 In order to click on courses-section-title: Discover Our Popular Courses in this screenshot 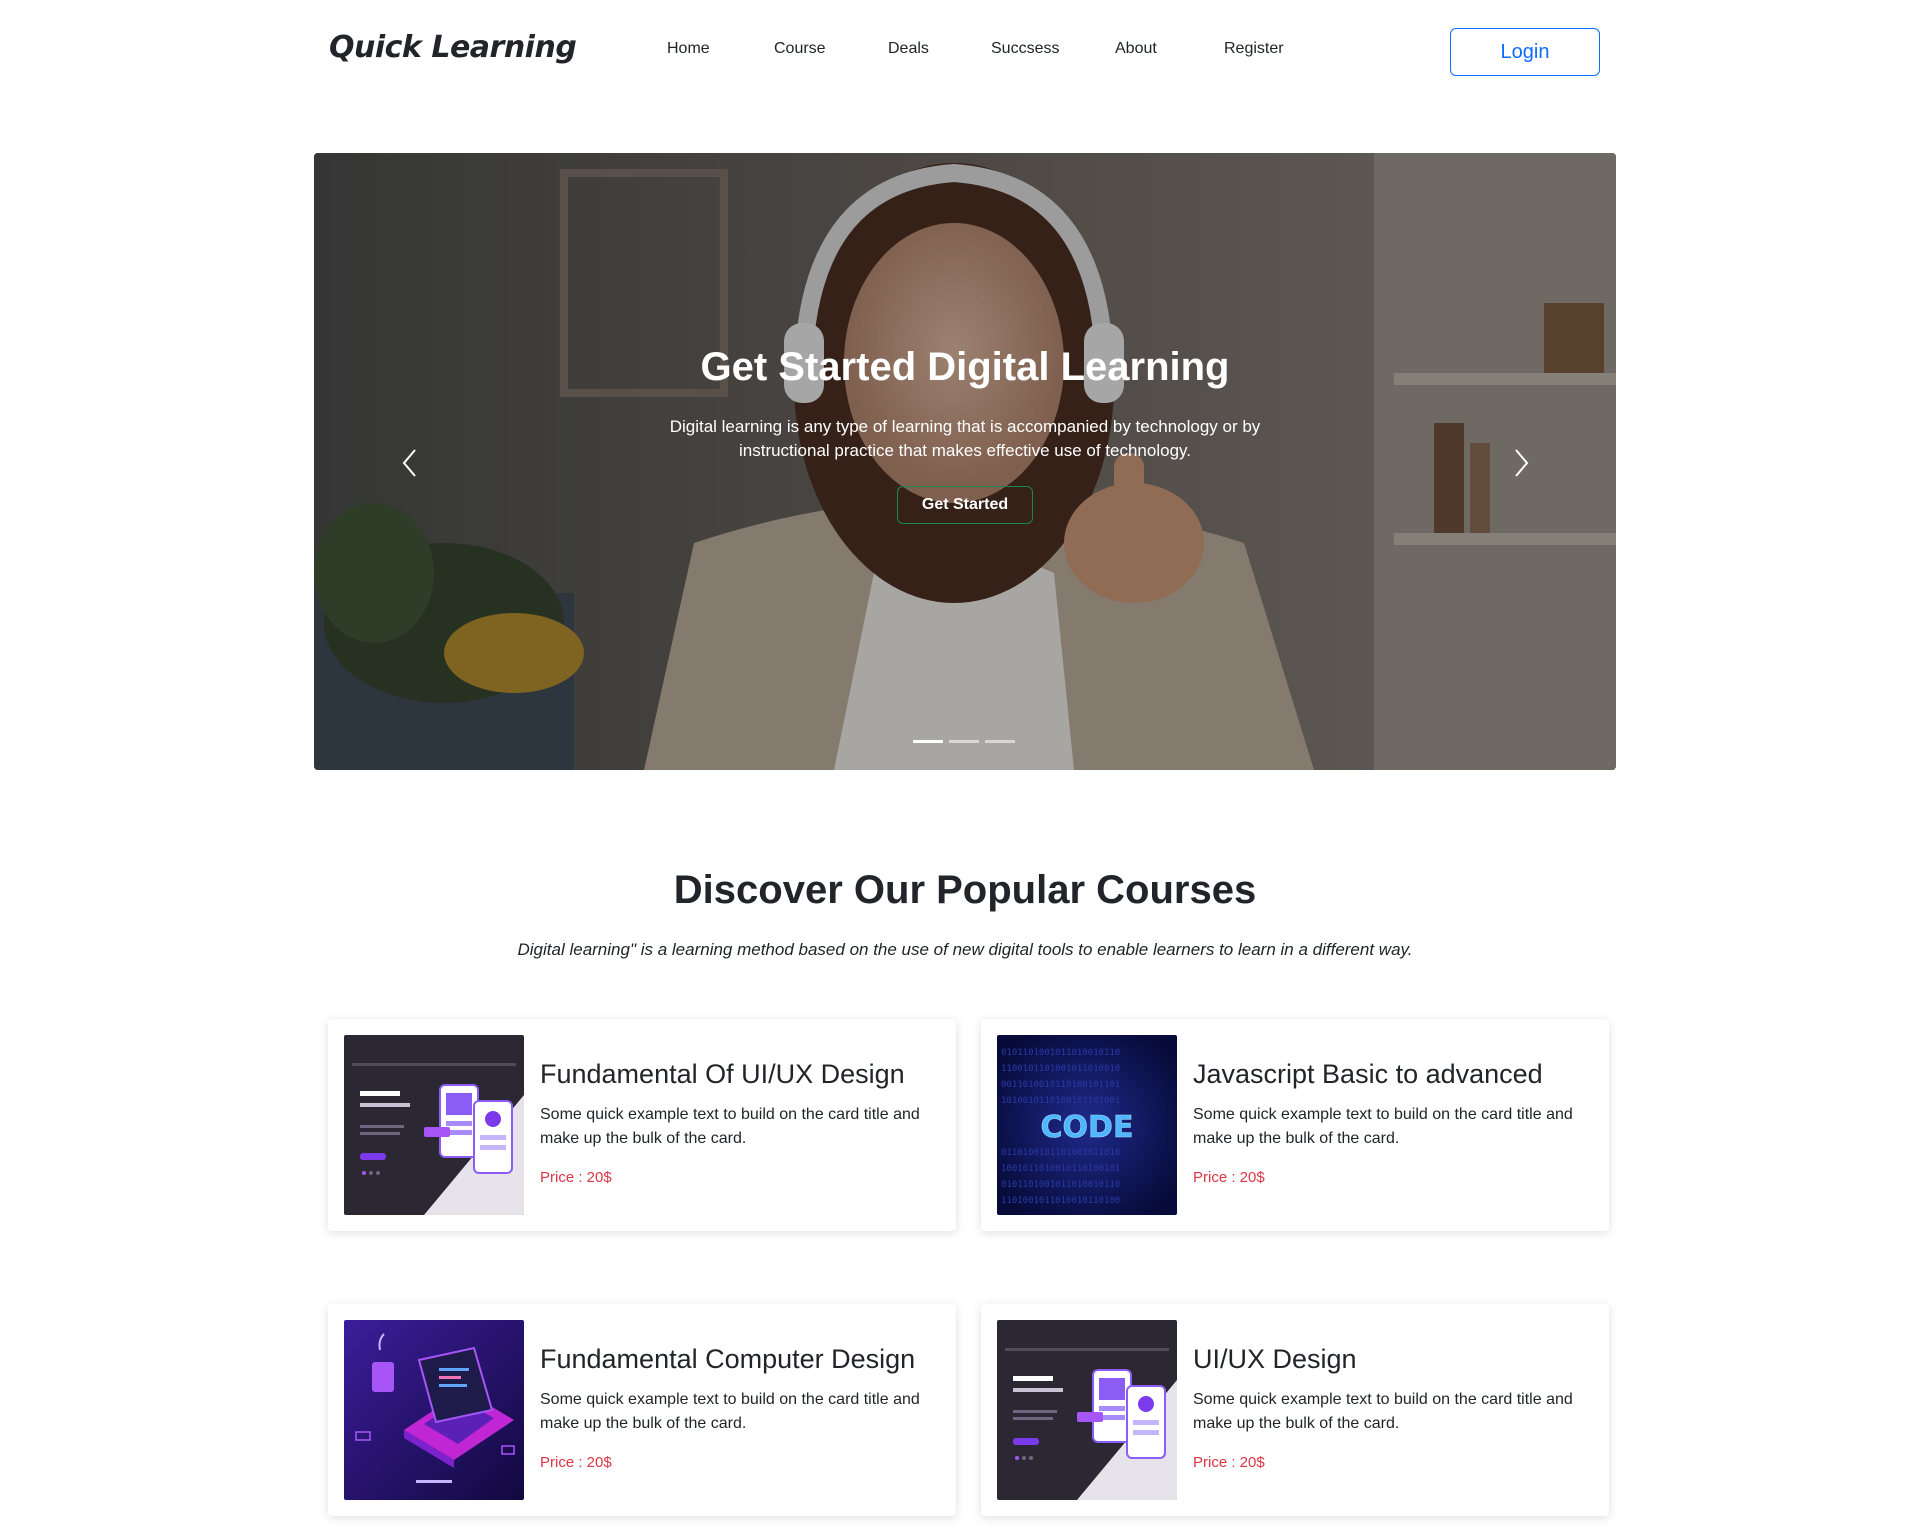, I will do `click(965, 890)`.